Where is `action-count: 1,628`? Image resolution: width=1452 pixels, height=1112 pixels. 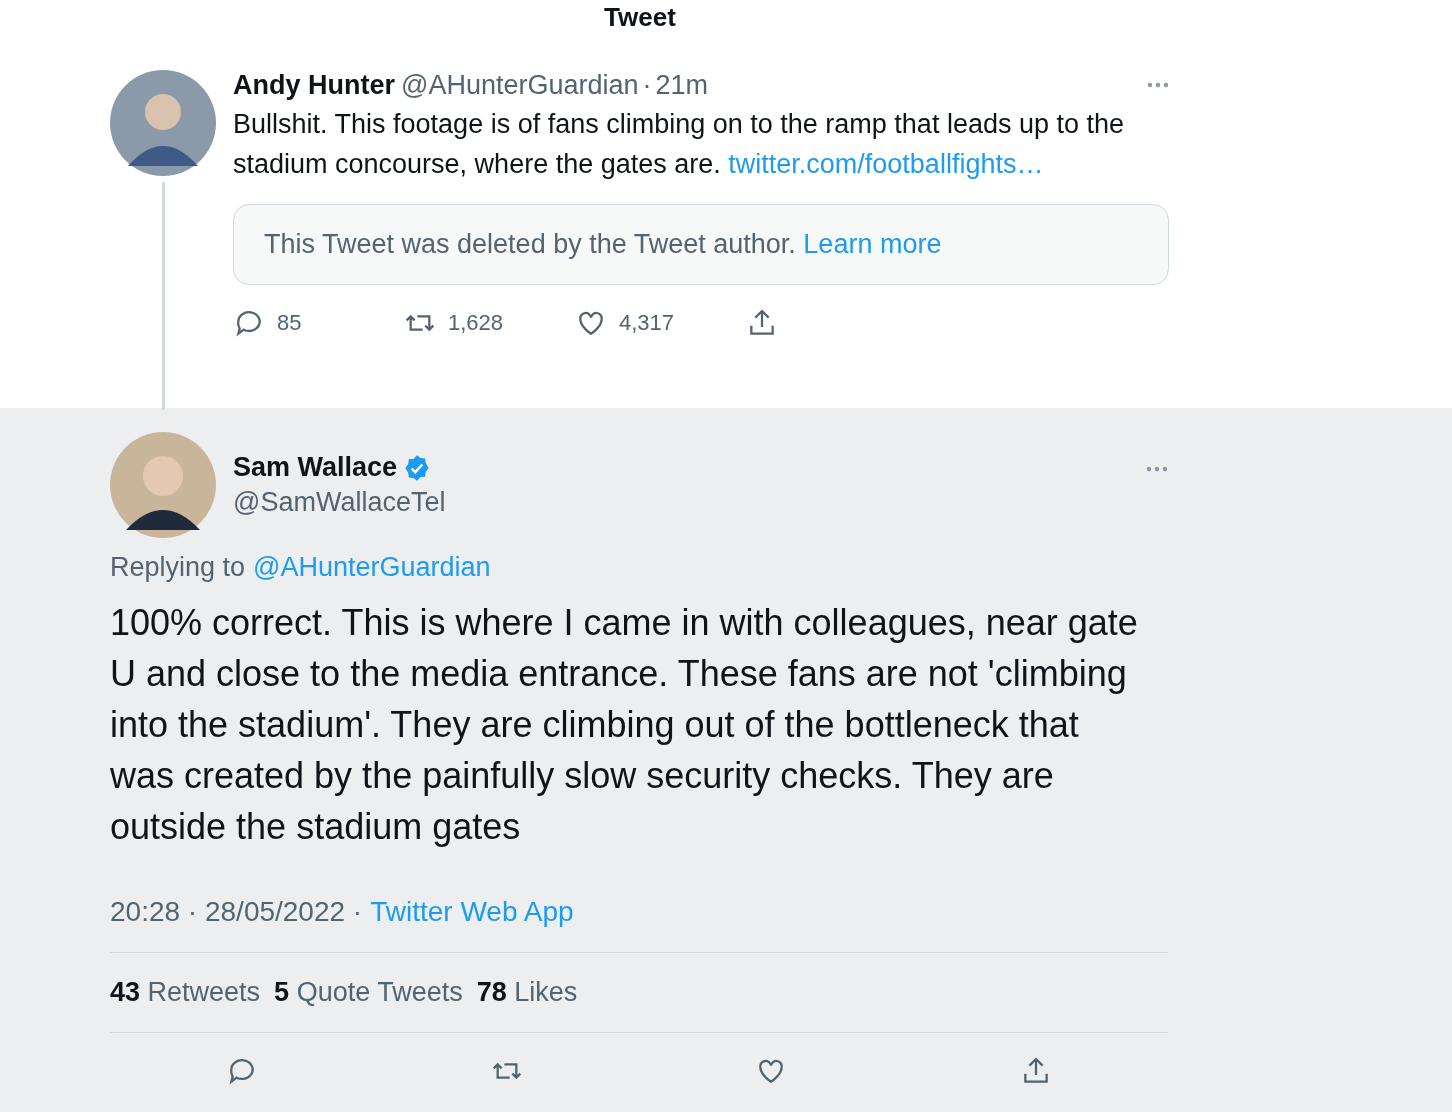 action-count: 1,628 is located at coordinates (476, 323).